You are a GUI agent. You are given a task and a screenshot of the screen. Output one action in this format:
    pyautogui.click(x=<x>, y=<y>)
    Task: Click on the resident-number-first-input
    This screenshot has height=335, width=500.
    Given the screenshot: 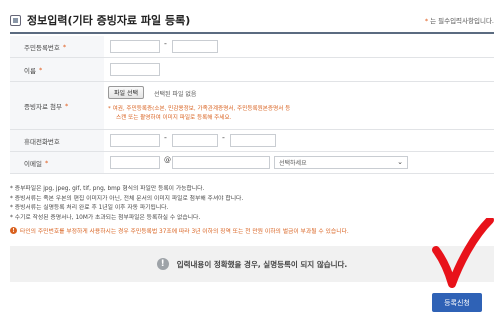 What is the action you would take?
    pyautogui.click(x=135, y=46)
    